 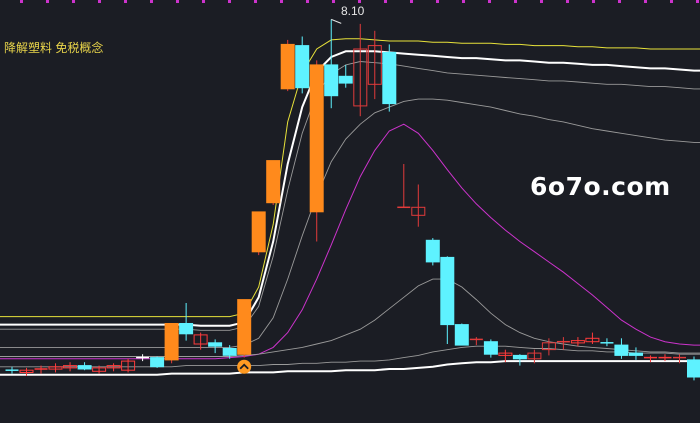 What do you see at coordinates (54, 48) in the screenshot?
I see `chart-title: 降解塑料 免税概念` at bounding box center [54, 48].